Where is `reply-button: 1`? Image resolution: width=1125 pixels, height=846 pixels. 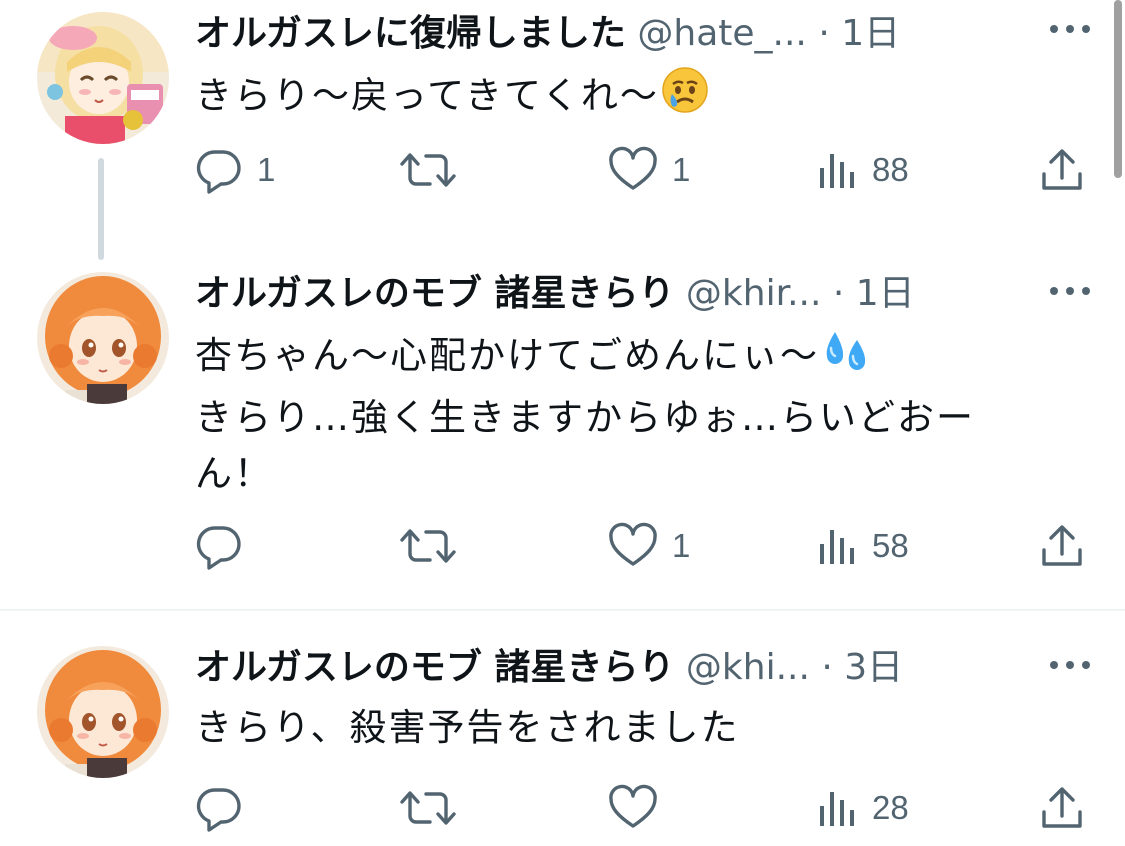 reply-button: 1 is located at coordinates (235, 170).